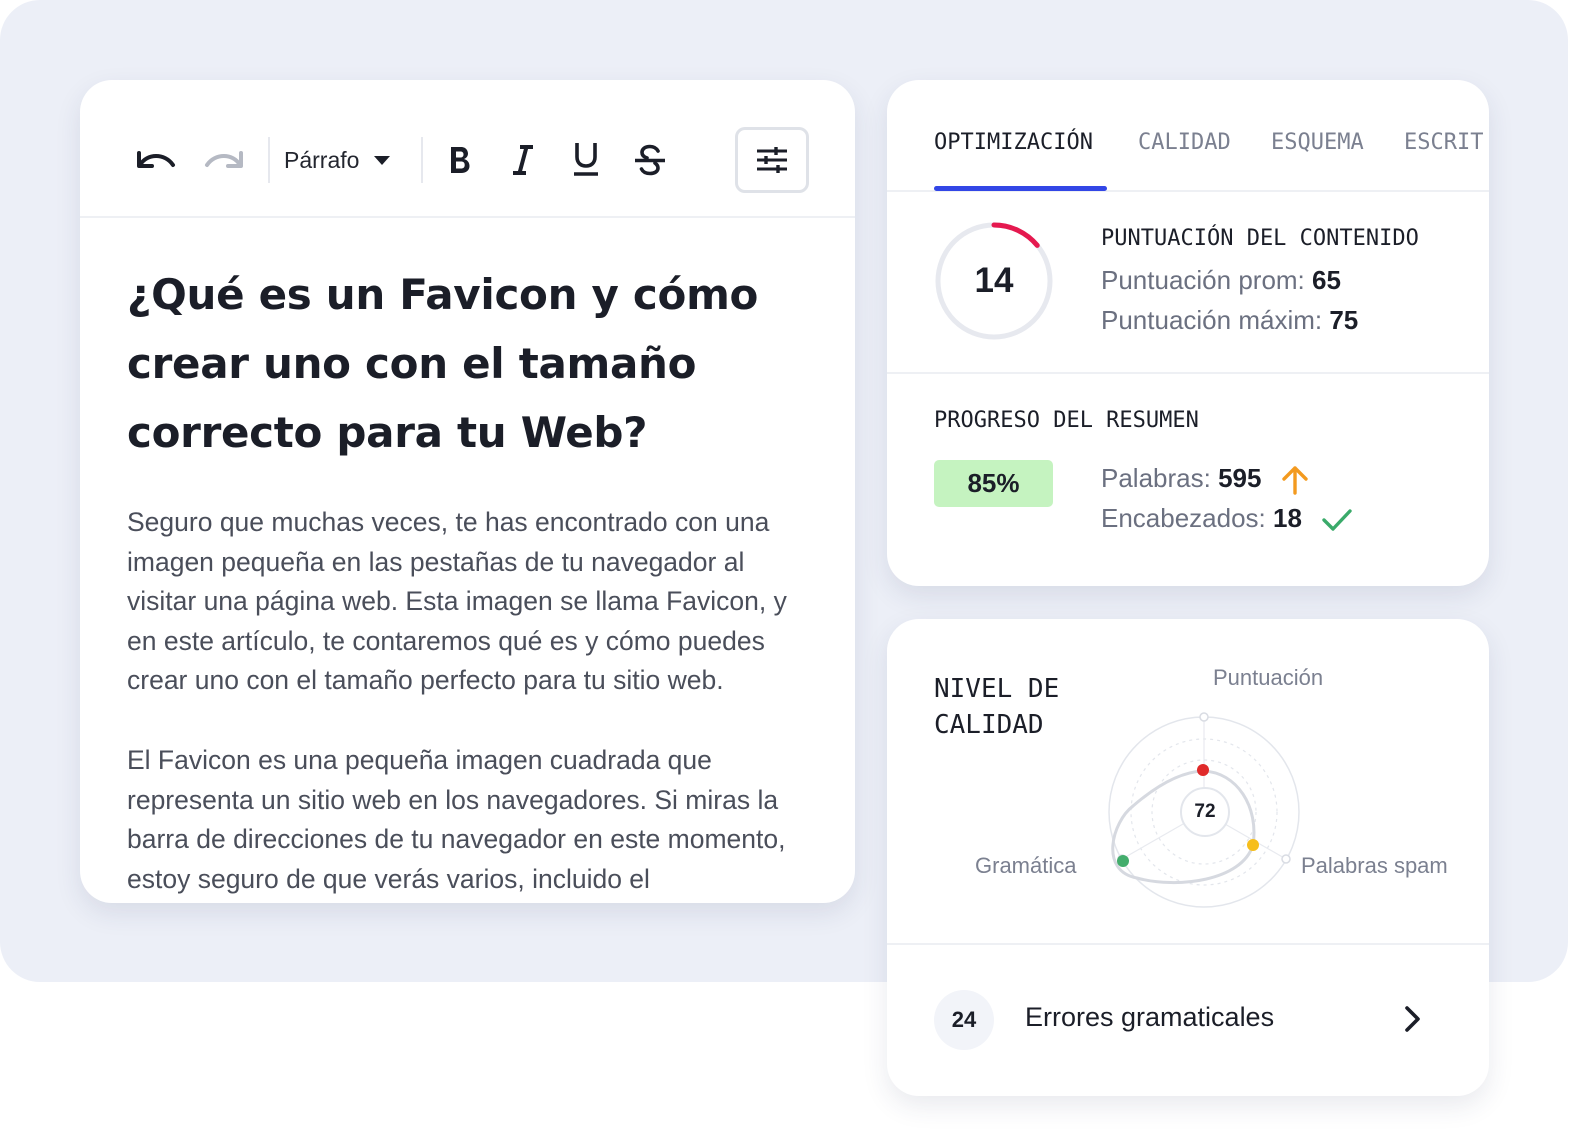 The image size is (1584, 1130). What do you see at coordinates (1337, 520) in the screenshot?
I see `check-icon` at bounding box center [1337, 520].